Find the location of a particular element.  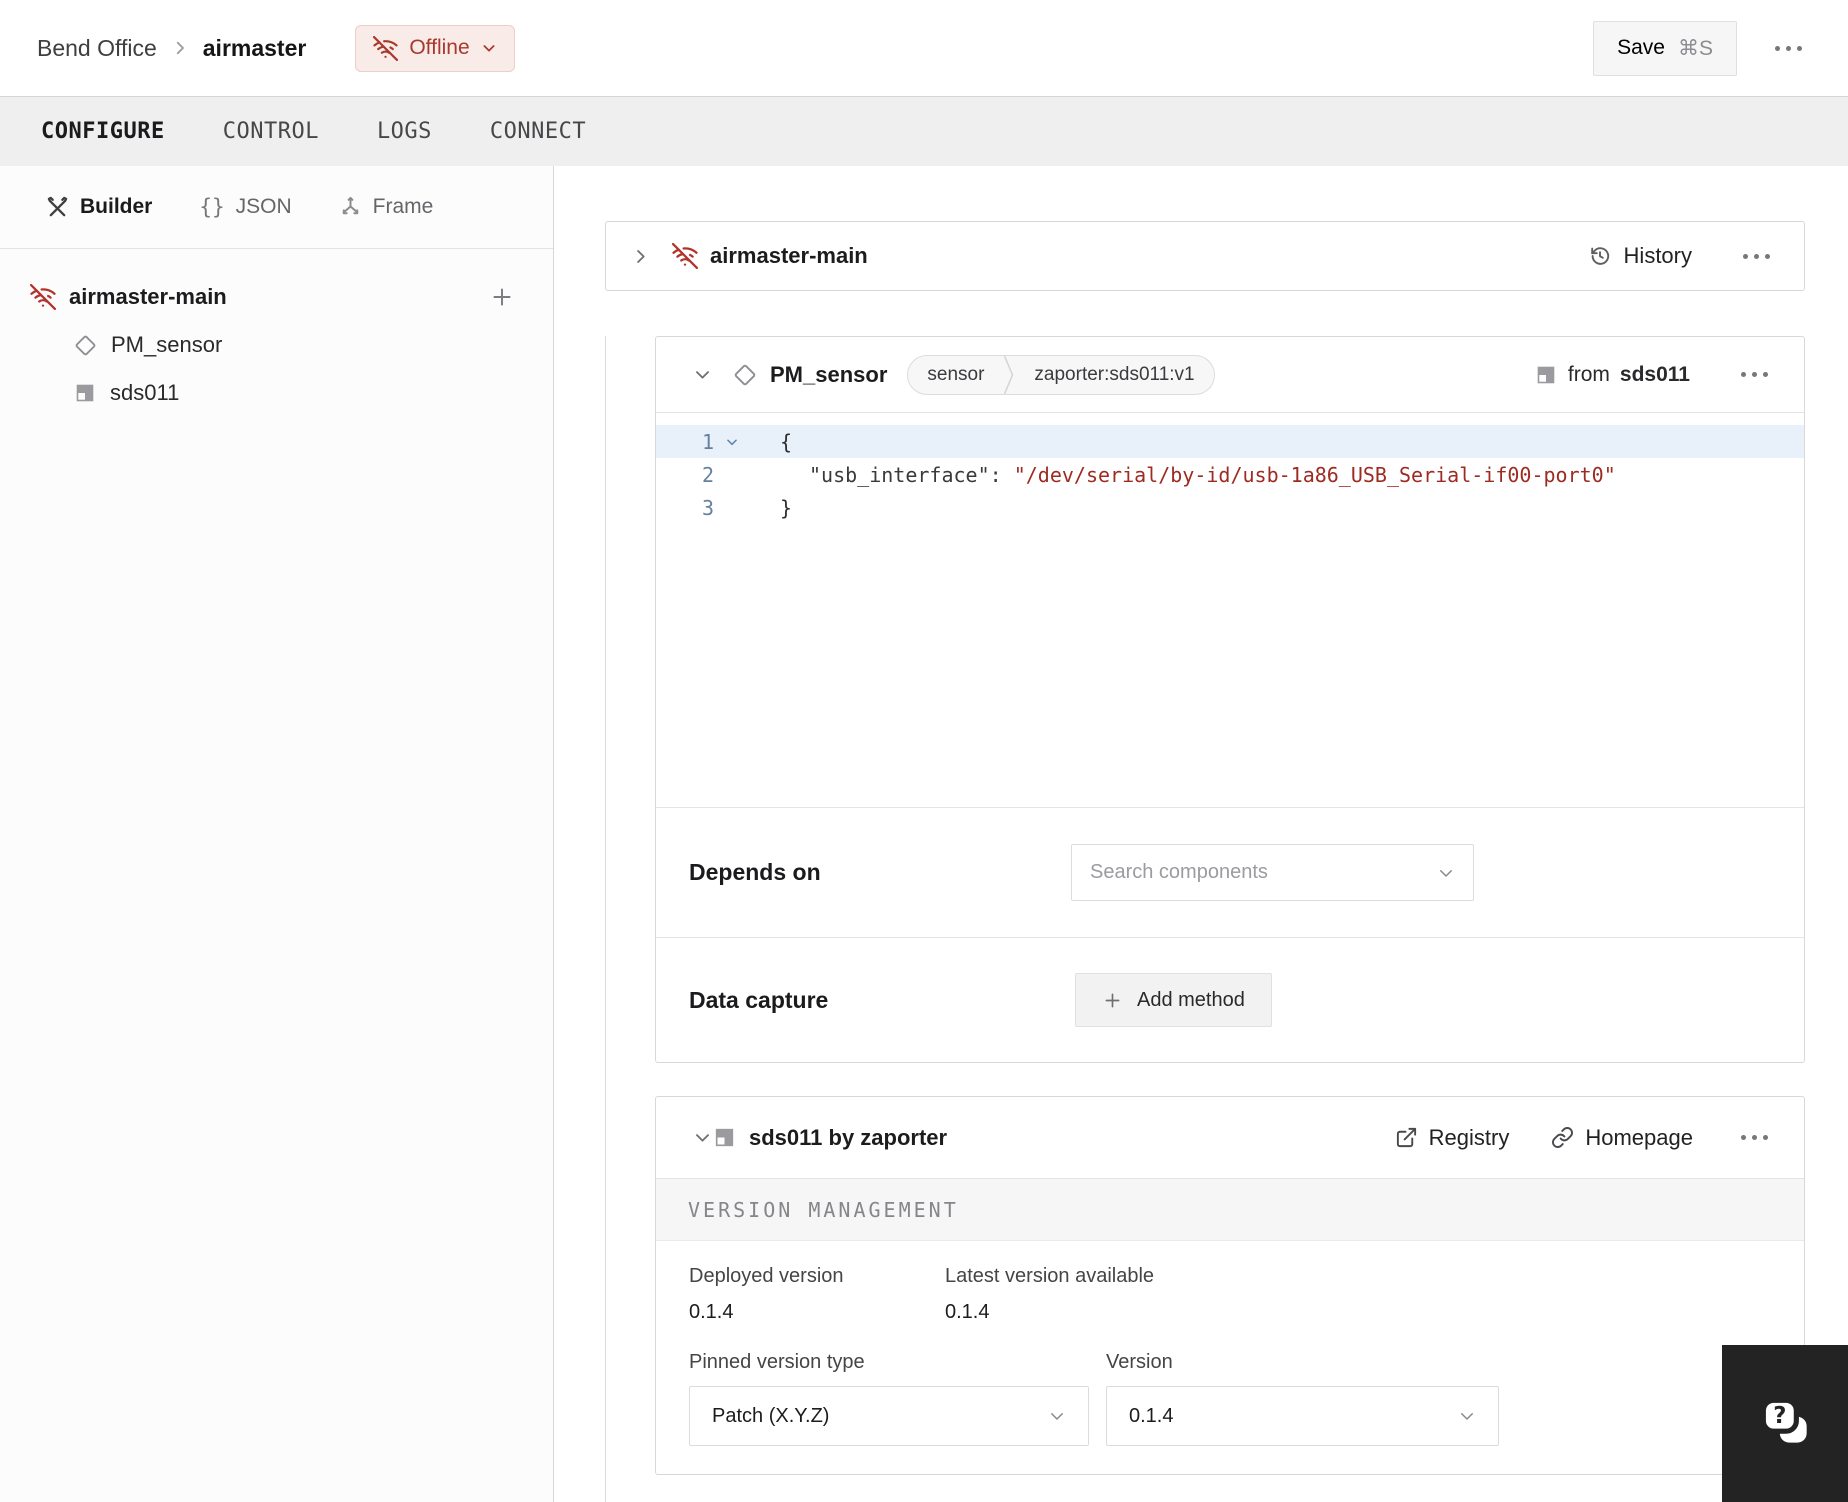

breadcrumb-machine-name: airmaster is located at coordinates (254, 47).